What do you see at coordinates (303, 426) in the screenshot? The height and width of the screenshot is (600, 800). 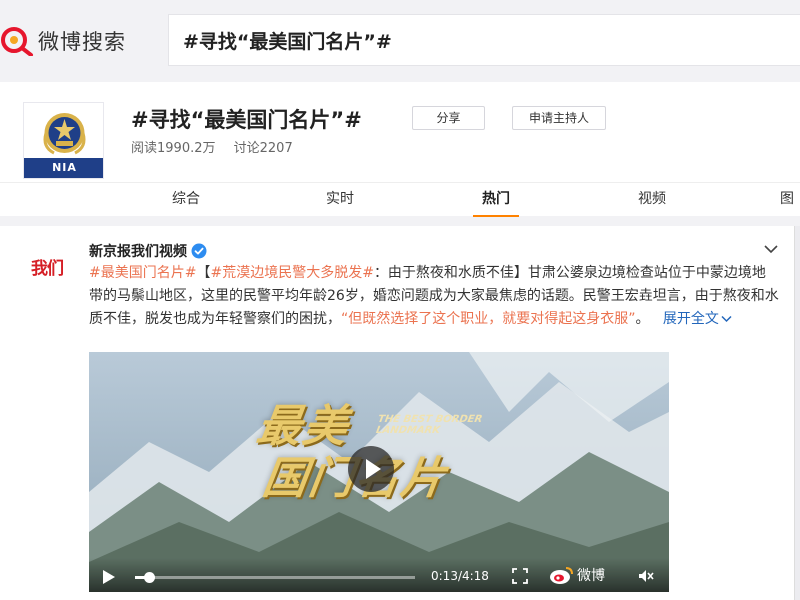 I see `video-title-line1: 最美` at bounding box center [303, 426].